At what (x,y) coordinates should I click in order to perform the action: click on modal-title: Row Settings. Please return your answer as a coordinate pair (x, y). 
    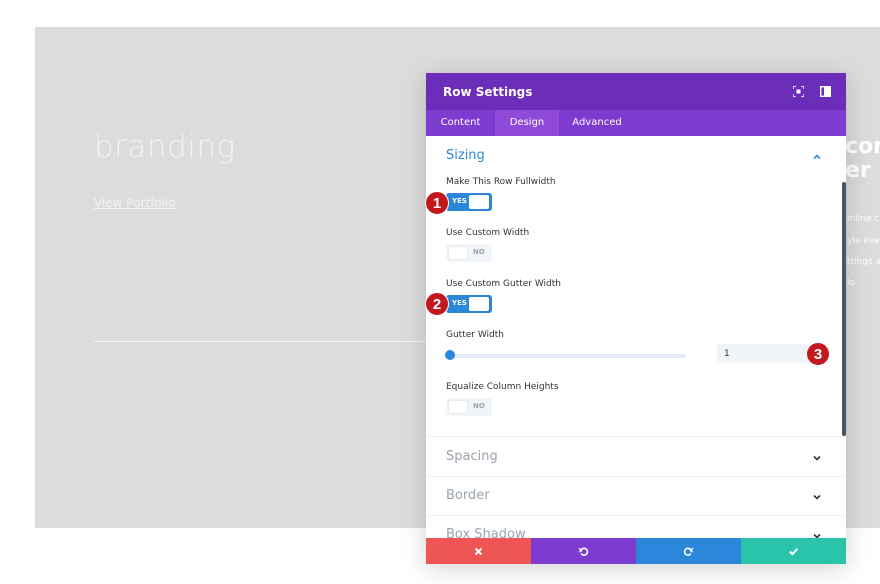
    Looking at the image, I should click on (488, 92).